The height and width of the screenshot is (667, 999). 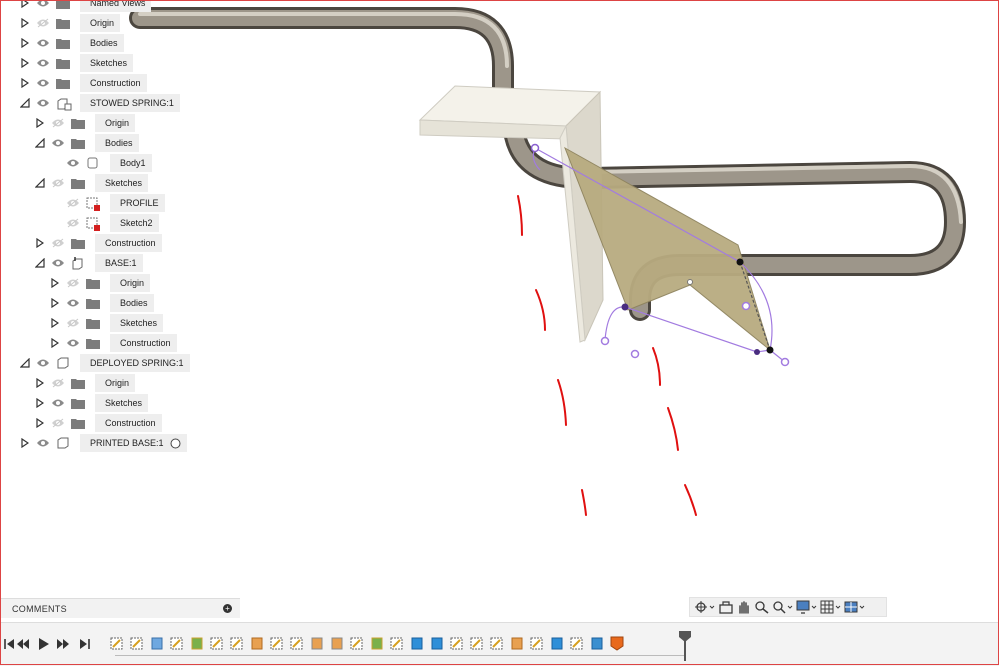 I want to click on timeline-extrude-icon, so click(x=157, y=643).